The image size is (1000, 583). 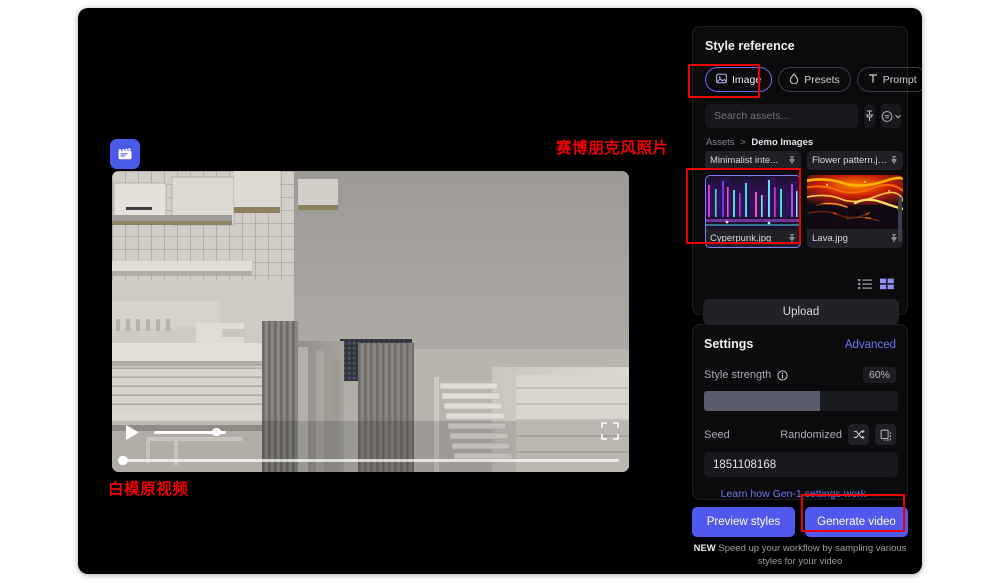 I want to click on asset-search-row, so click(x=803, y=116).